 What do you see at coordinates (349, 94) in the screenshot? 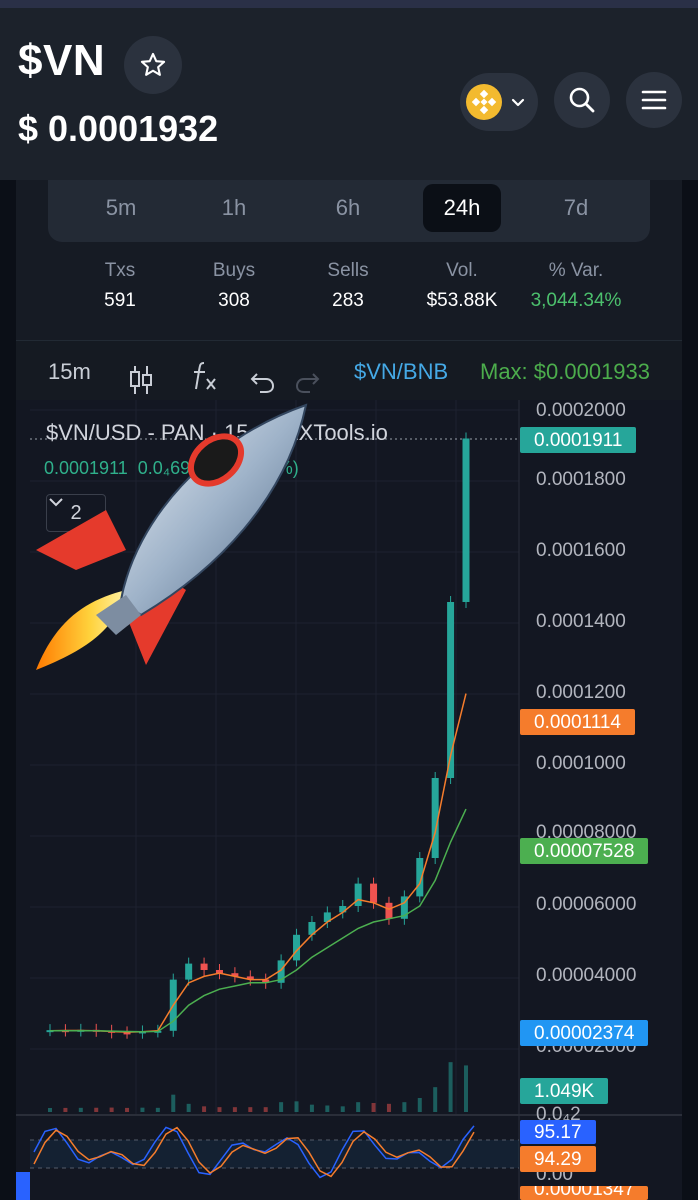
I see `token-header: $VN $ 0.0001932` at bounding box center [349, 94].